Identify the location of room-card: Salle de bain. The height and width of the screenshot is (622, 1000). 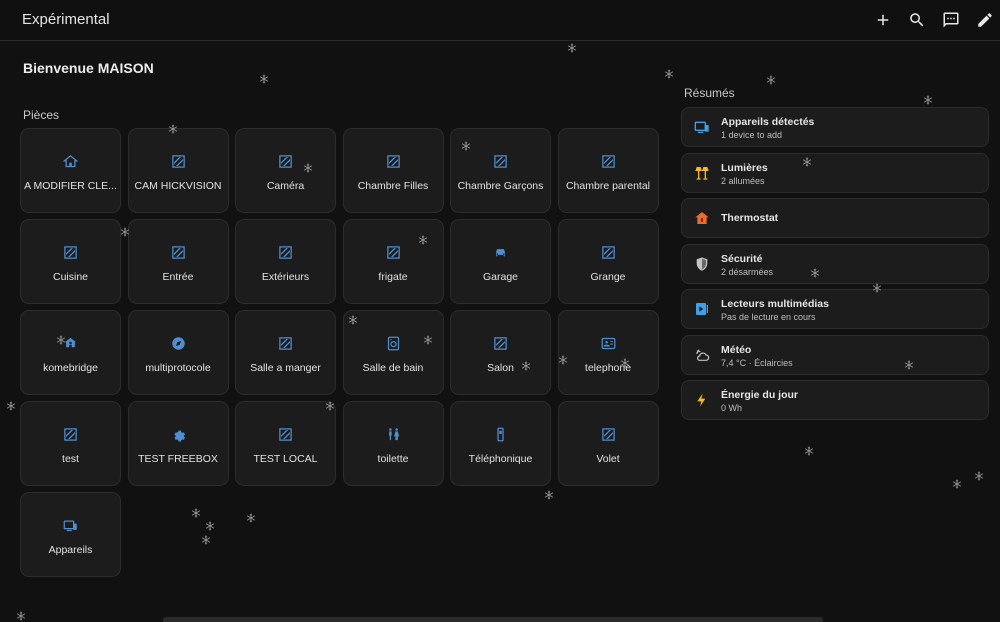
(393, 352).